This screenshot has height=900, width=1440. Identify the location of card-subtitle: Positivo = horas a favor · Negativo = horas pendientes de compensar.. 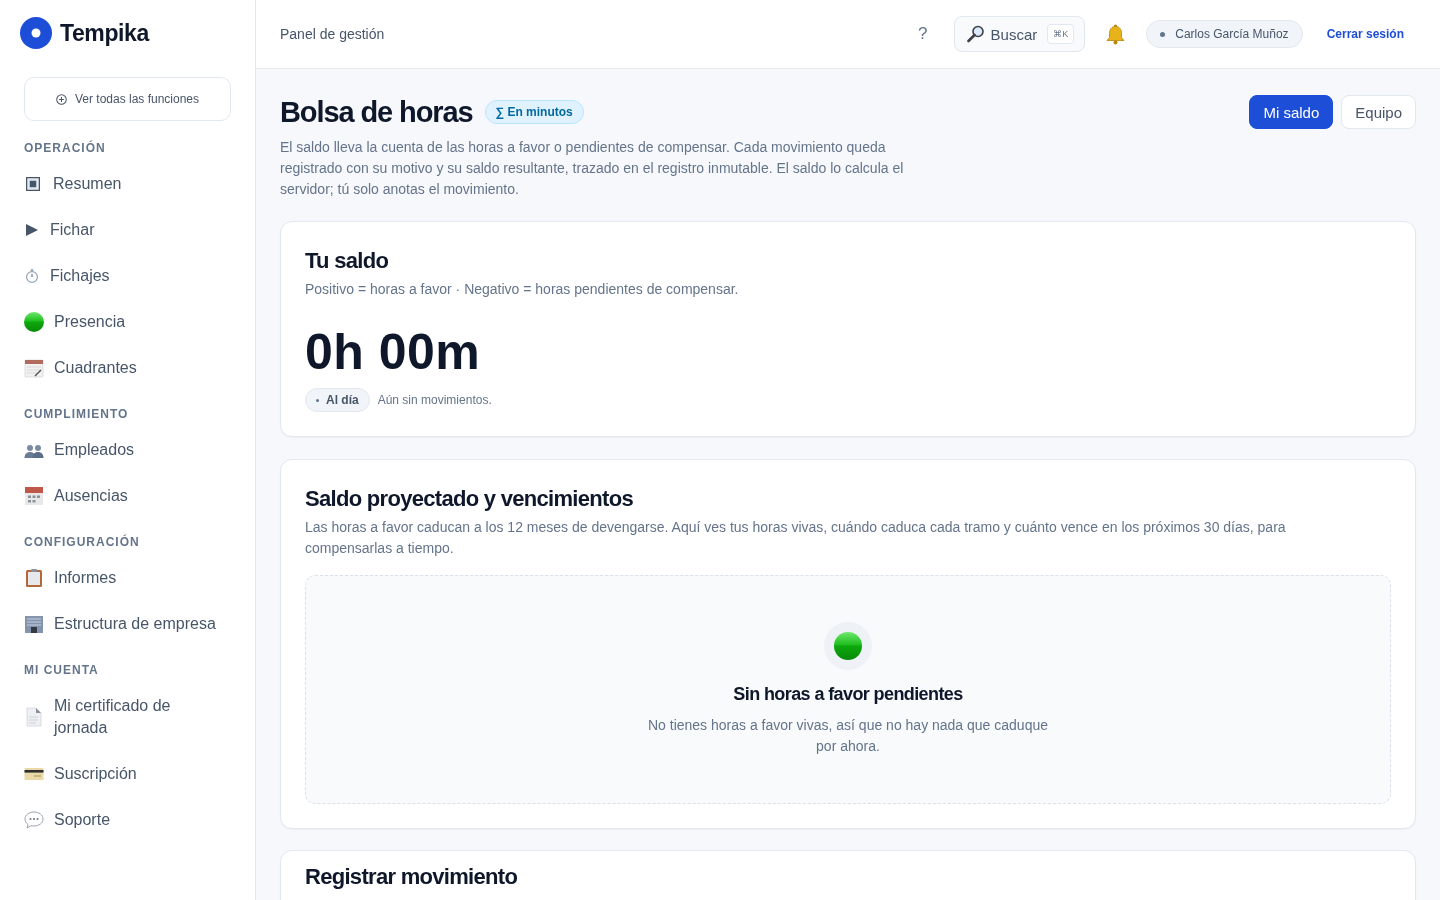
(522, 289).